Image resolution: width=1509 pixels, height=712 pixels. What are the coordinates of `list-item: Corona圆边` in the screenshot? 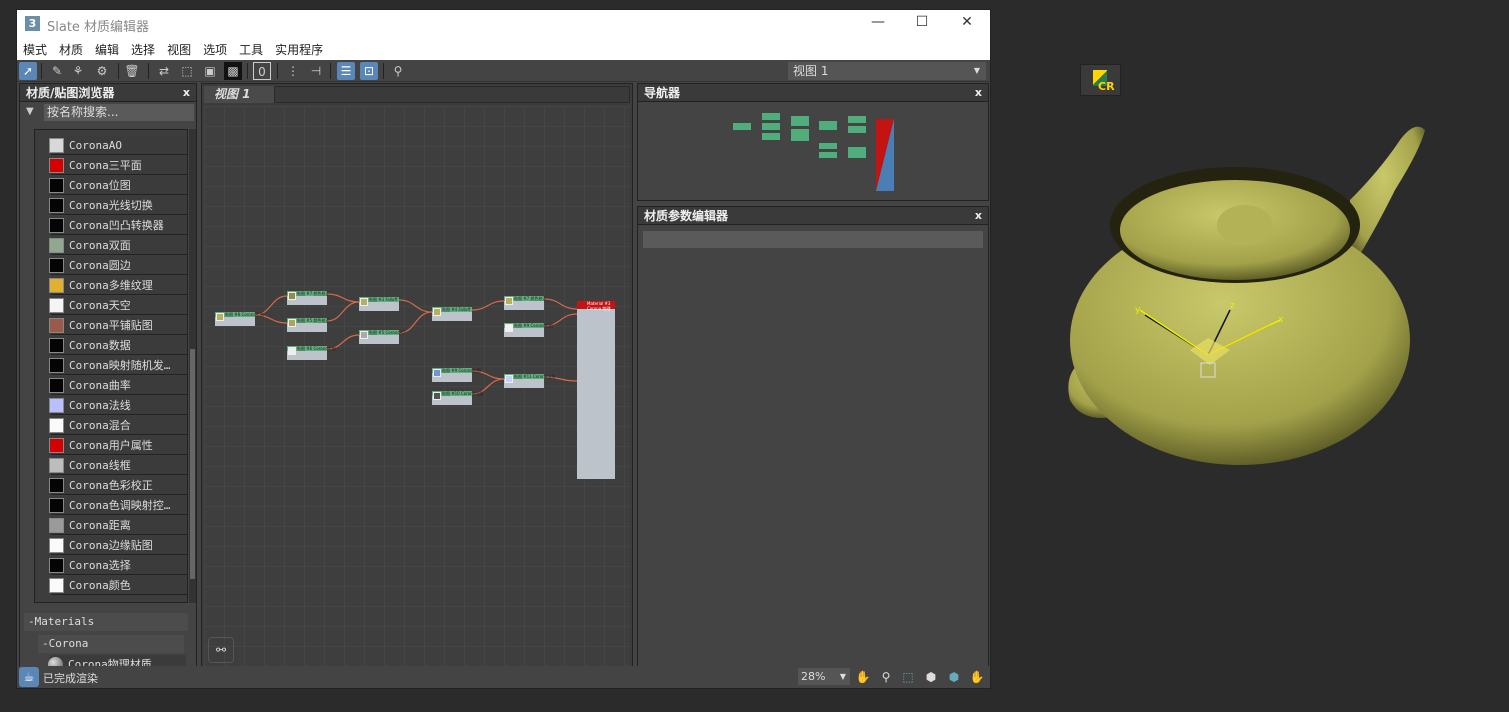 It's located at (118, 265).